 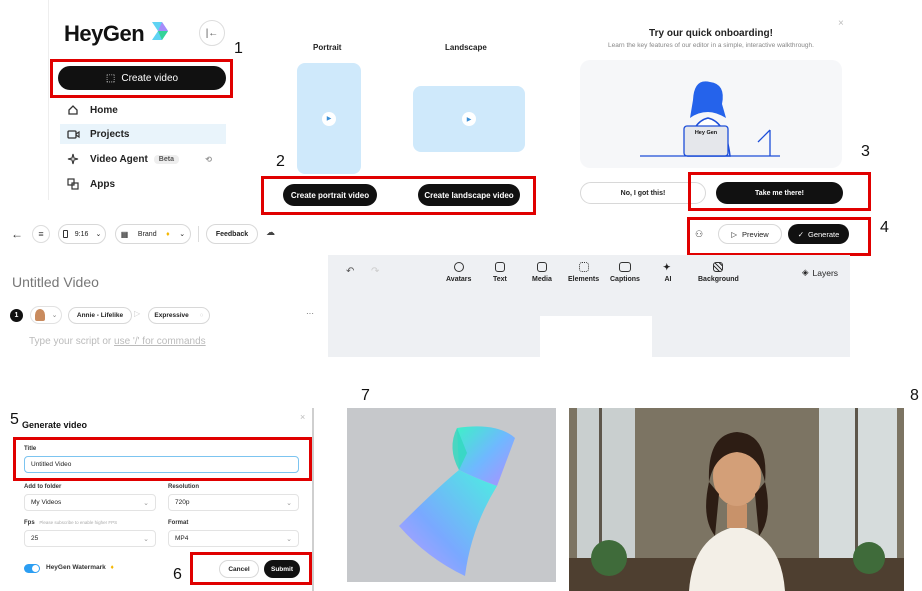 What do you see at coordinates (143, 134) in the screenshot?
I see `sidebar-item-projects: Projects` at bounding box center [143, 134].